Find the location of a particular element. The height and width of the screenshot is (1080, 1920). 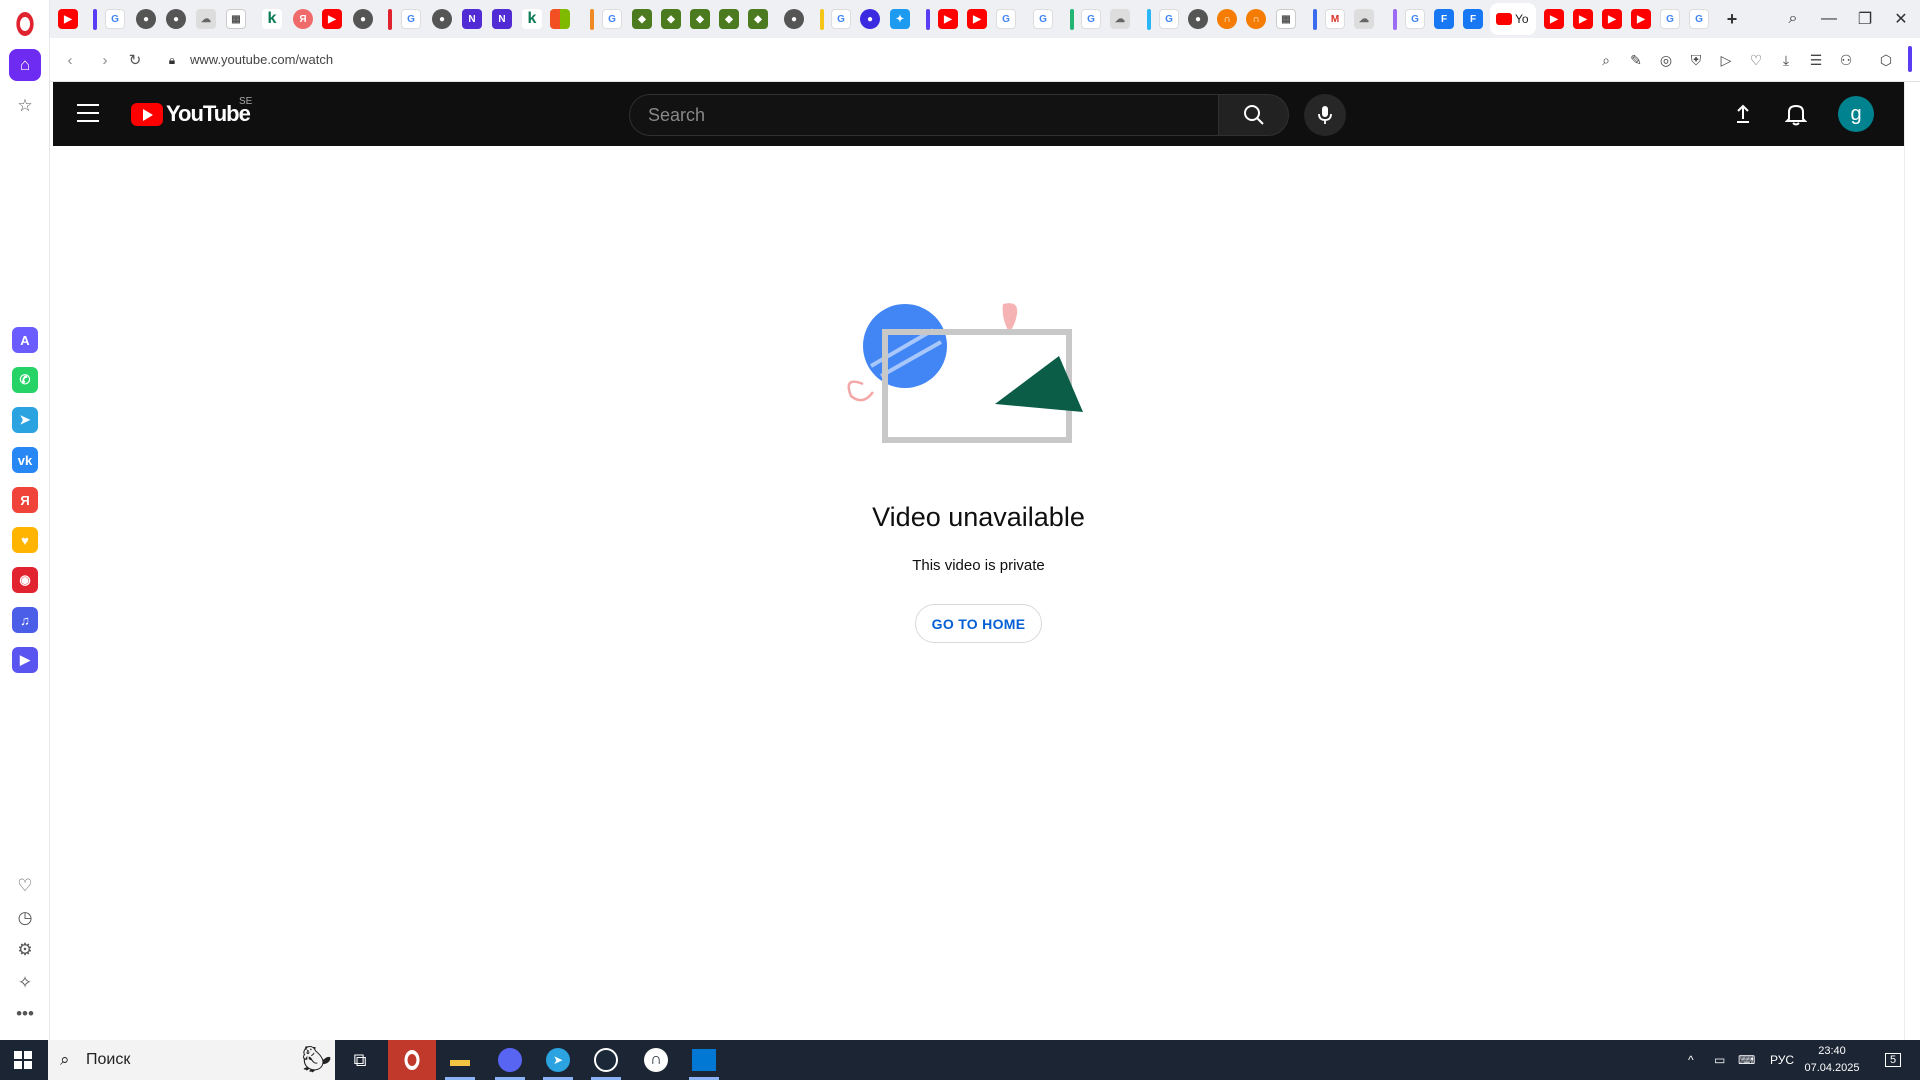

file-explorer-icon: ▬ is located at coordinates (460, 1060).